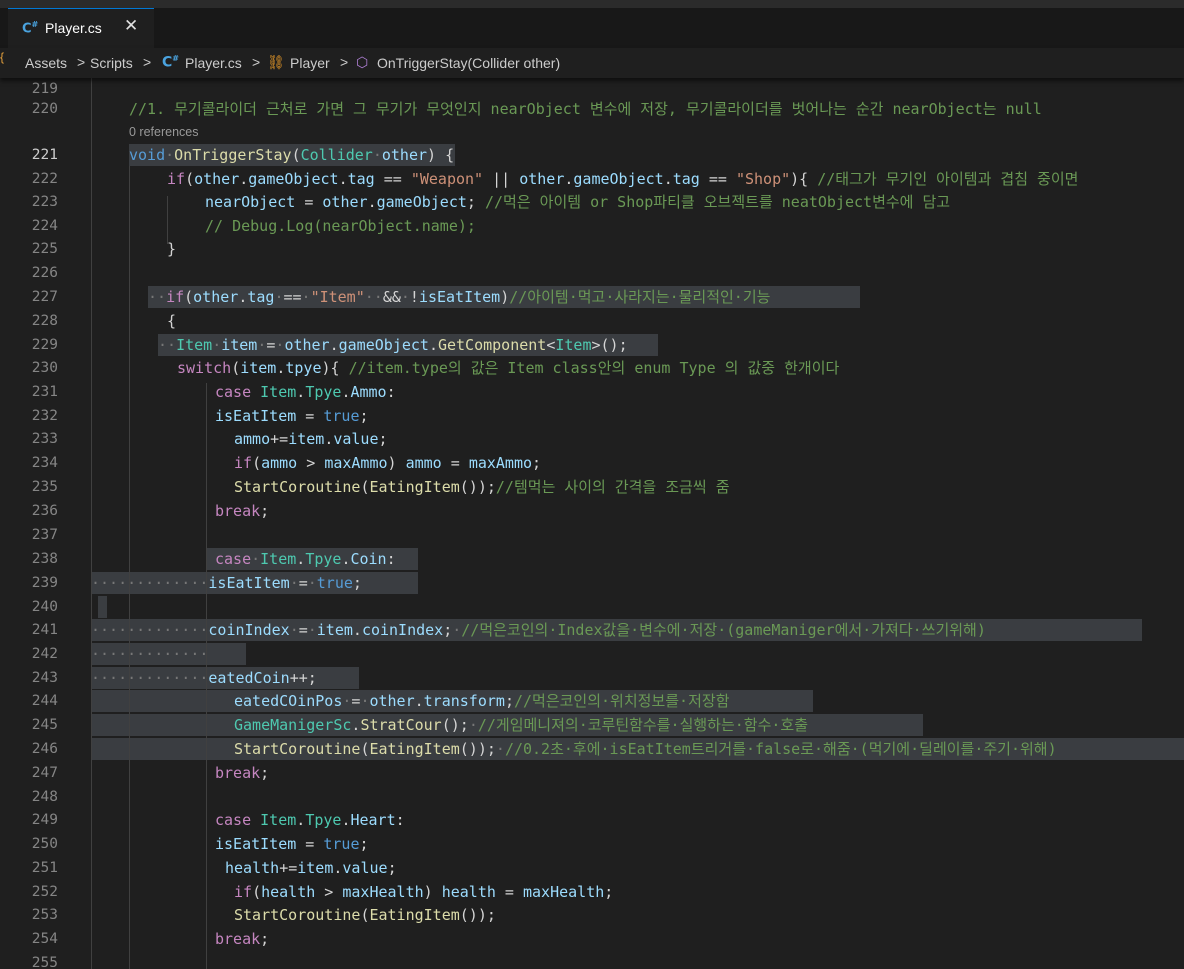  Describe the element at coordinates (592, 915) in the screenshot. I see `code-line: 253 StartCoroutine(EatingItem());` at that location.